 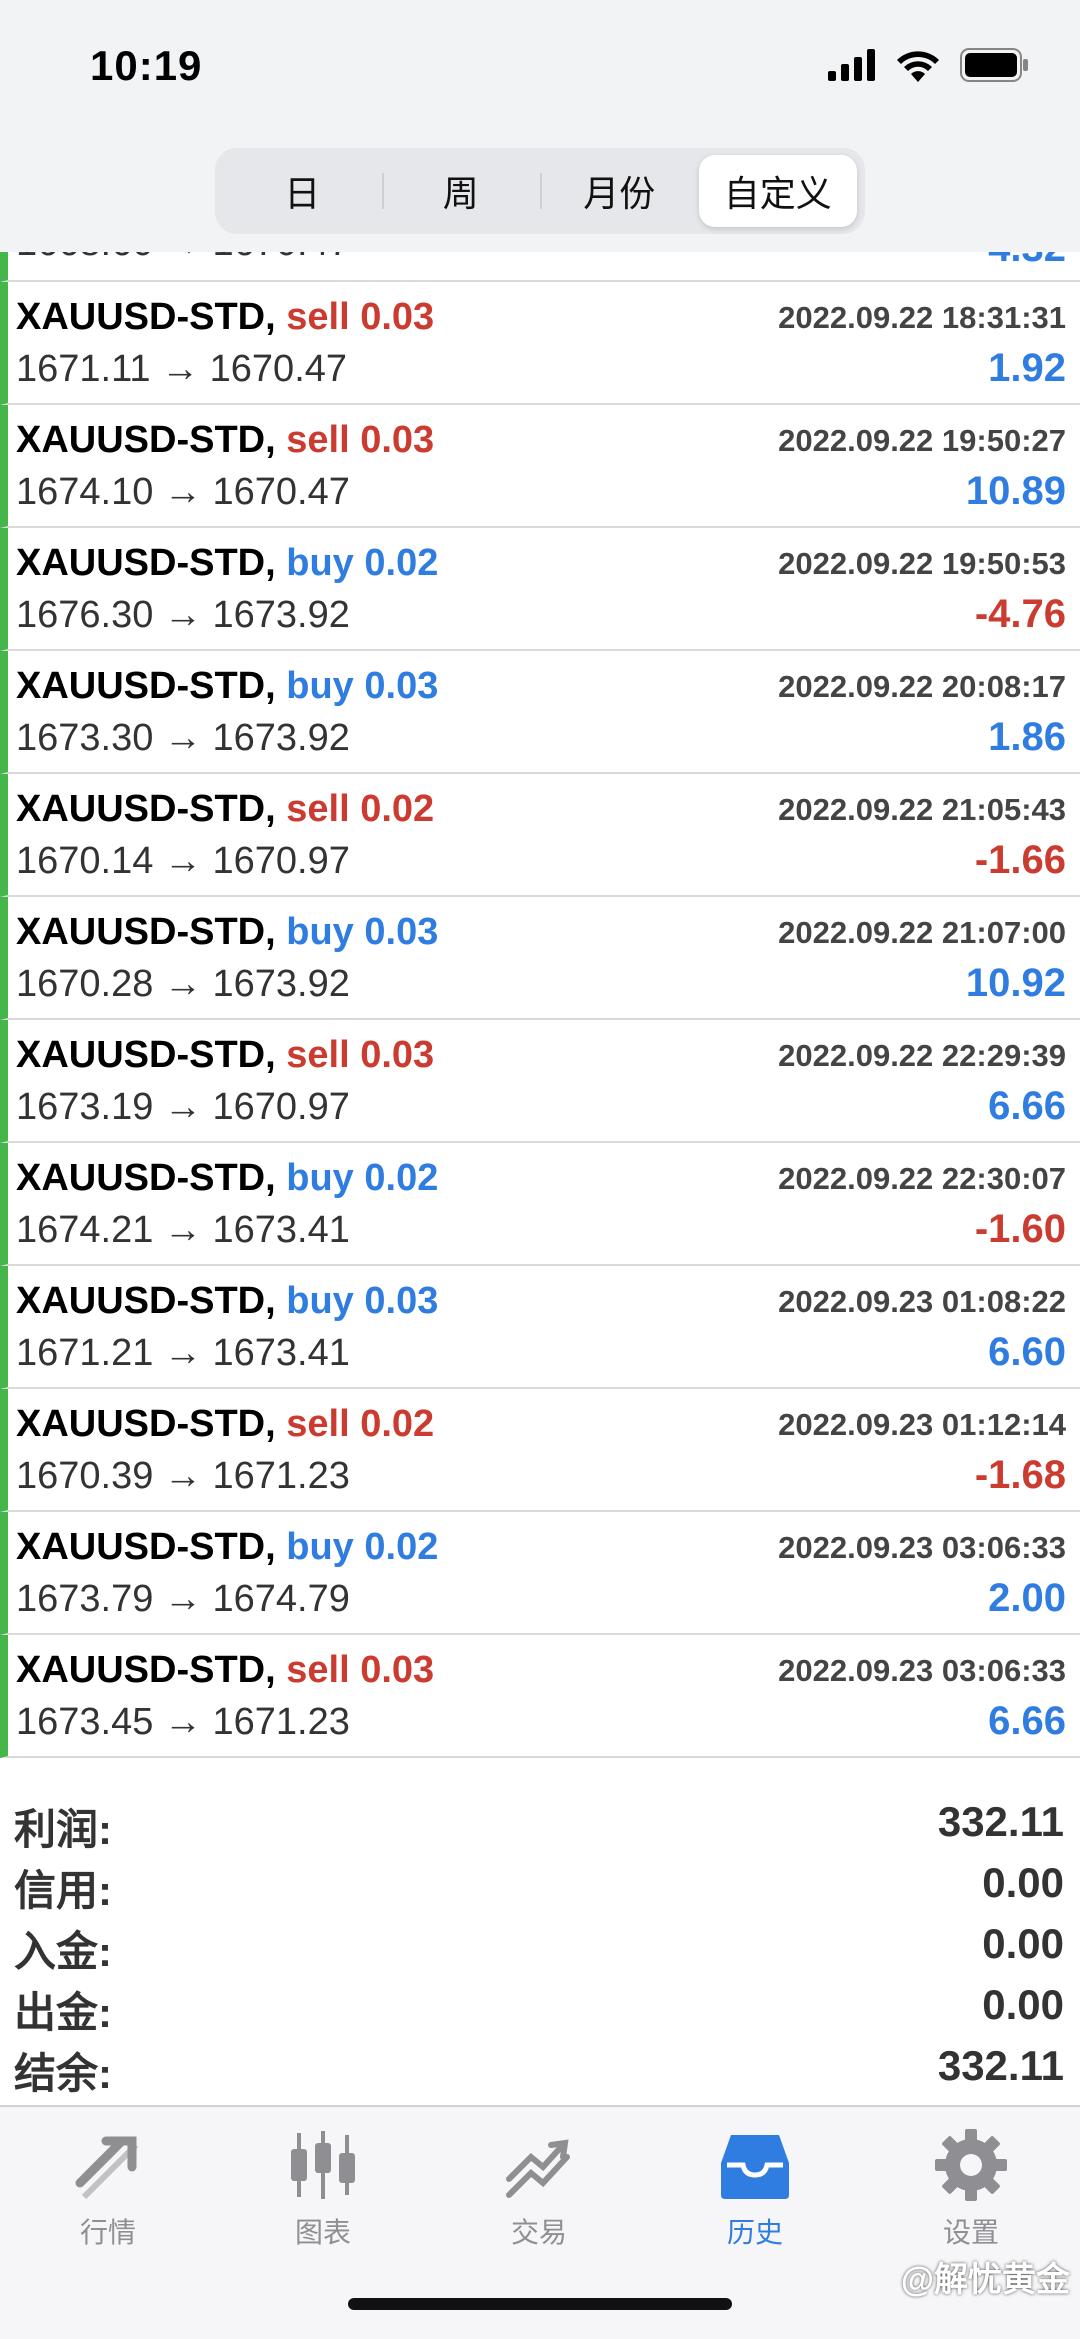 What do you see at coordinates (183, 738) in the screenshot?
I see `trade-prices: 1673.30 → 1673.92` at bounding box center [183, 738].